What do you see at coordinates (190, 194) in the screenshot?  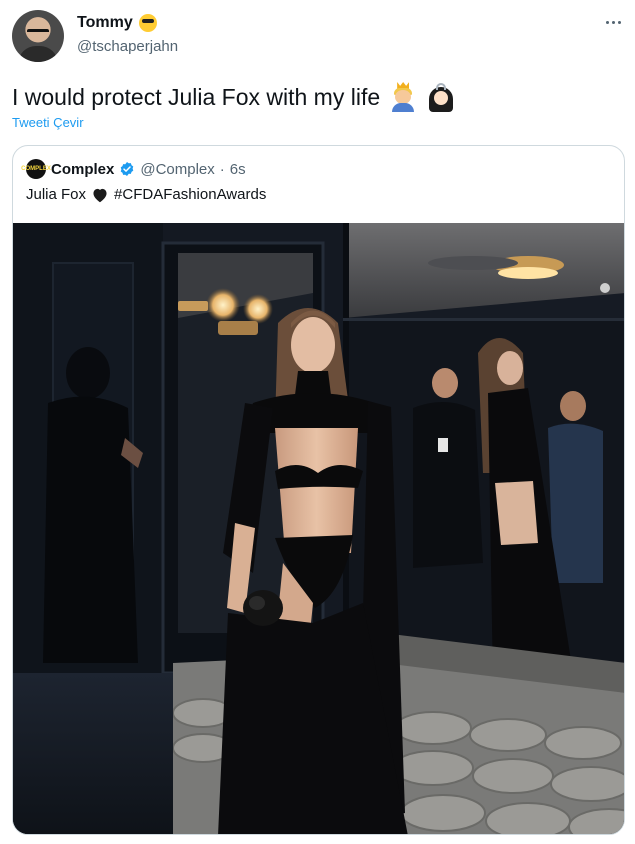 I see `hashtag-link: #CFDAFashionAwards` at bounding box center [190, 194].